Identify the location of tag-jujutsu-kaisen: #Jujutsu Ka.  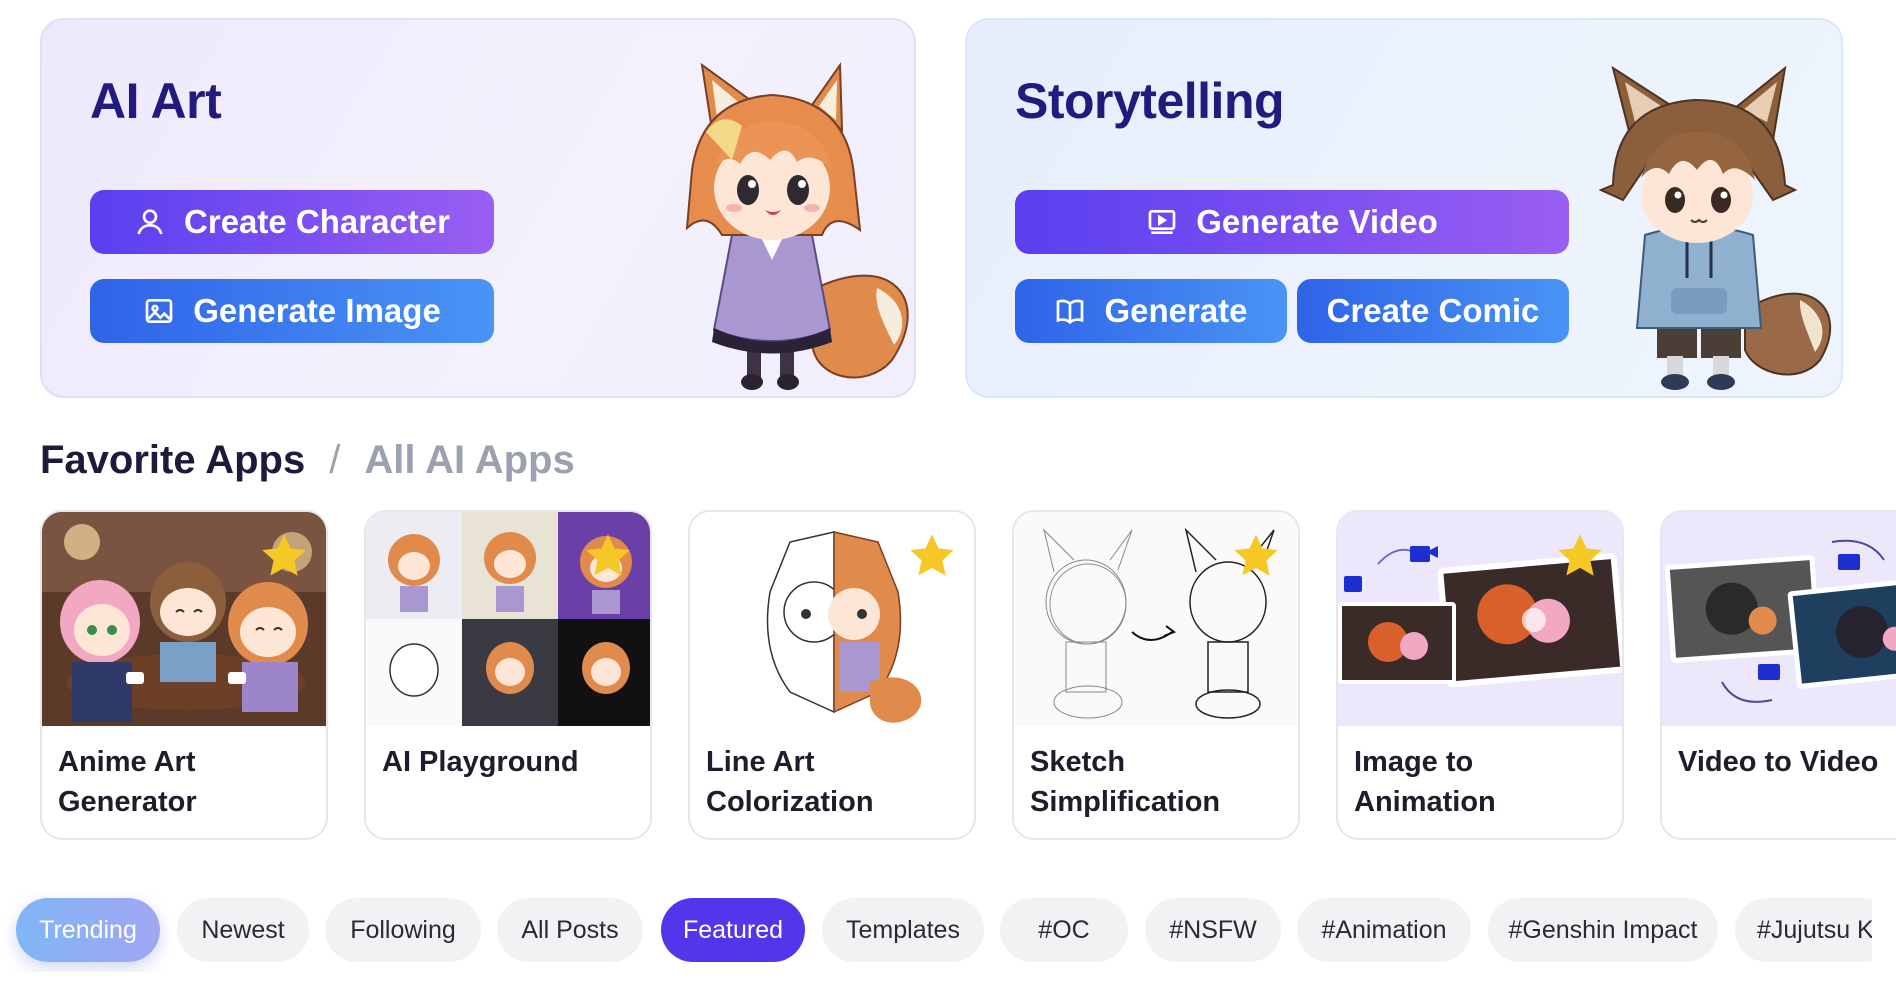
(1803, 930).